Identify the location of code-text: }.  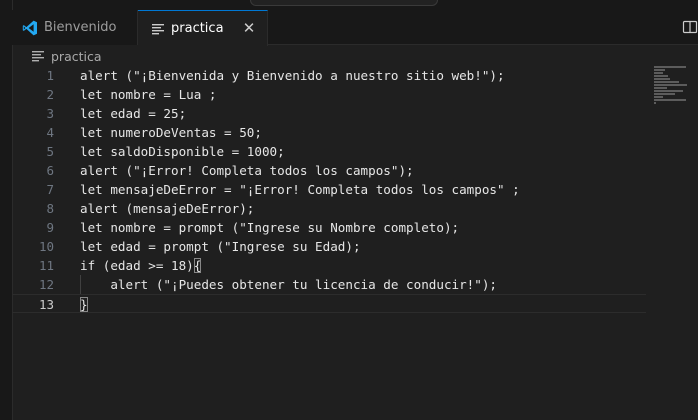
(84, 304).